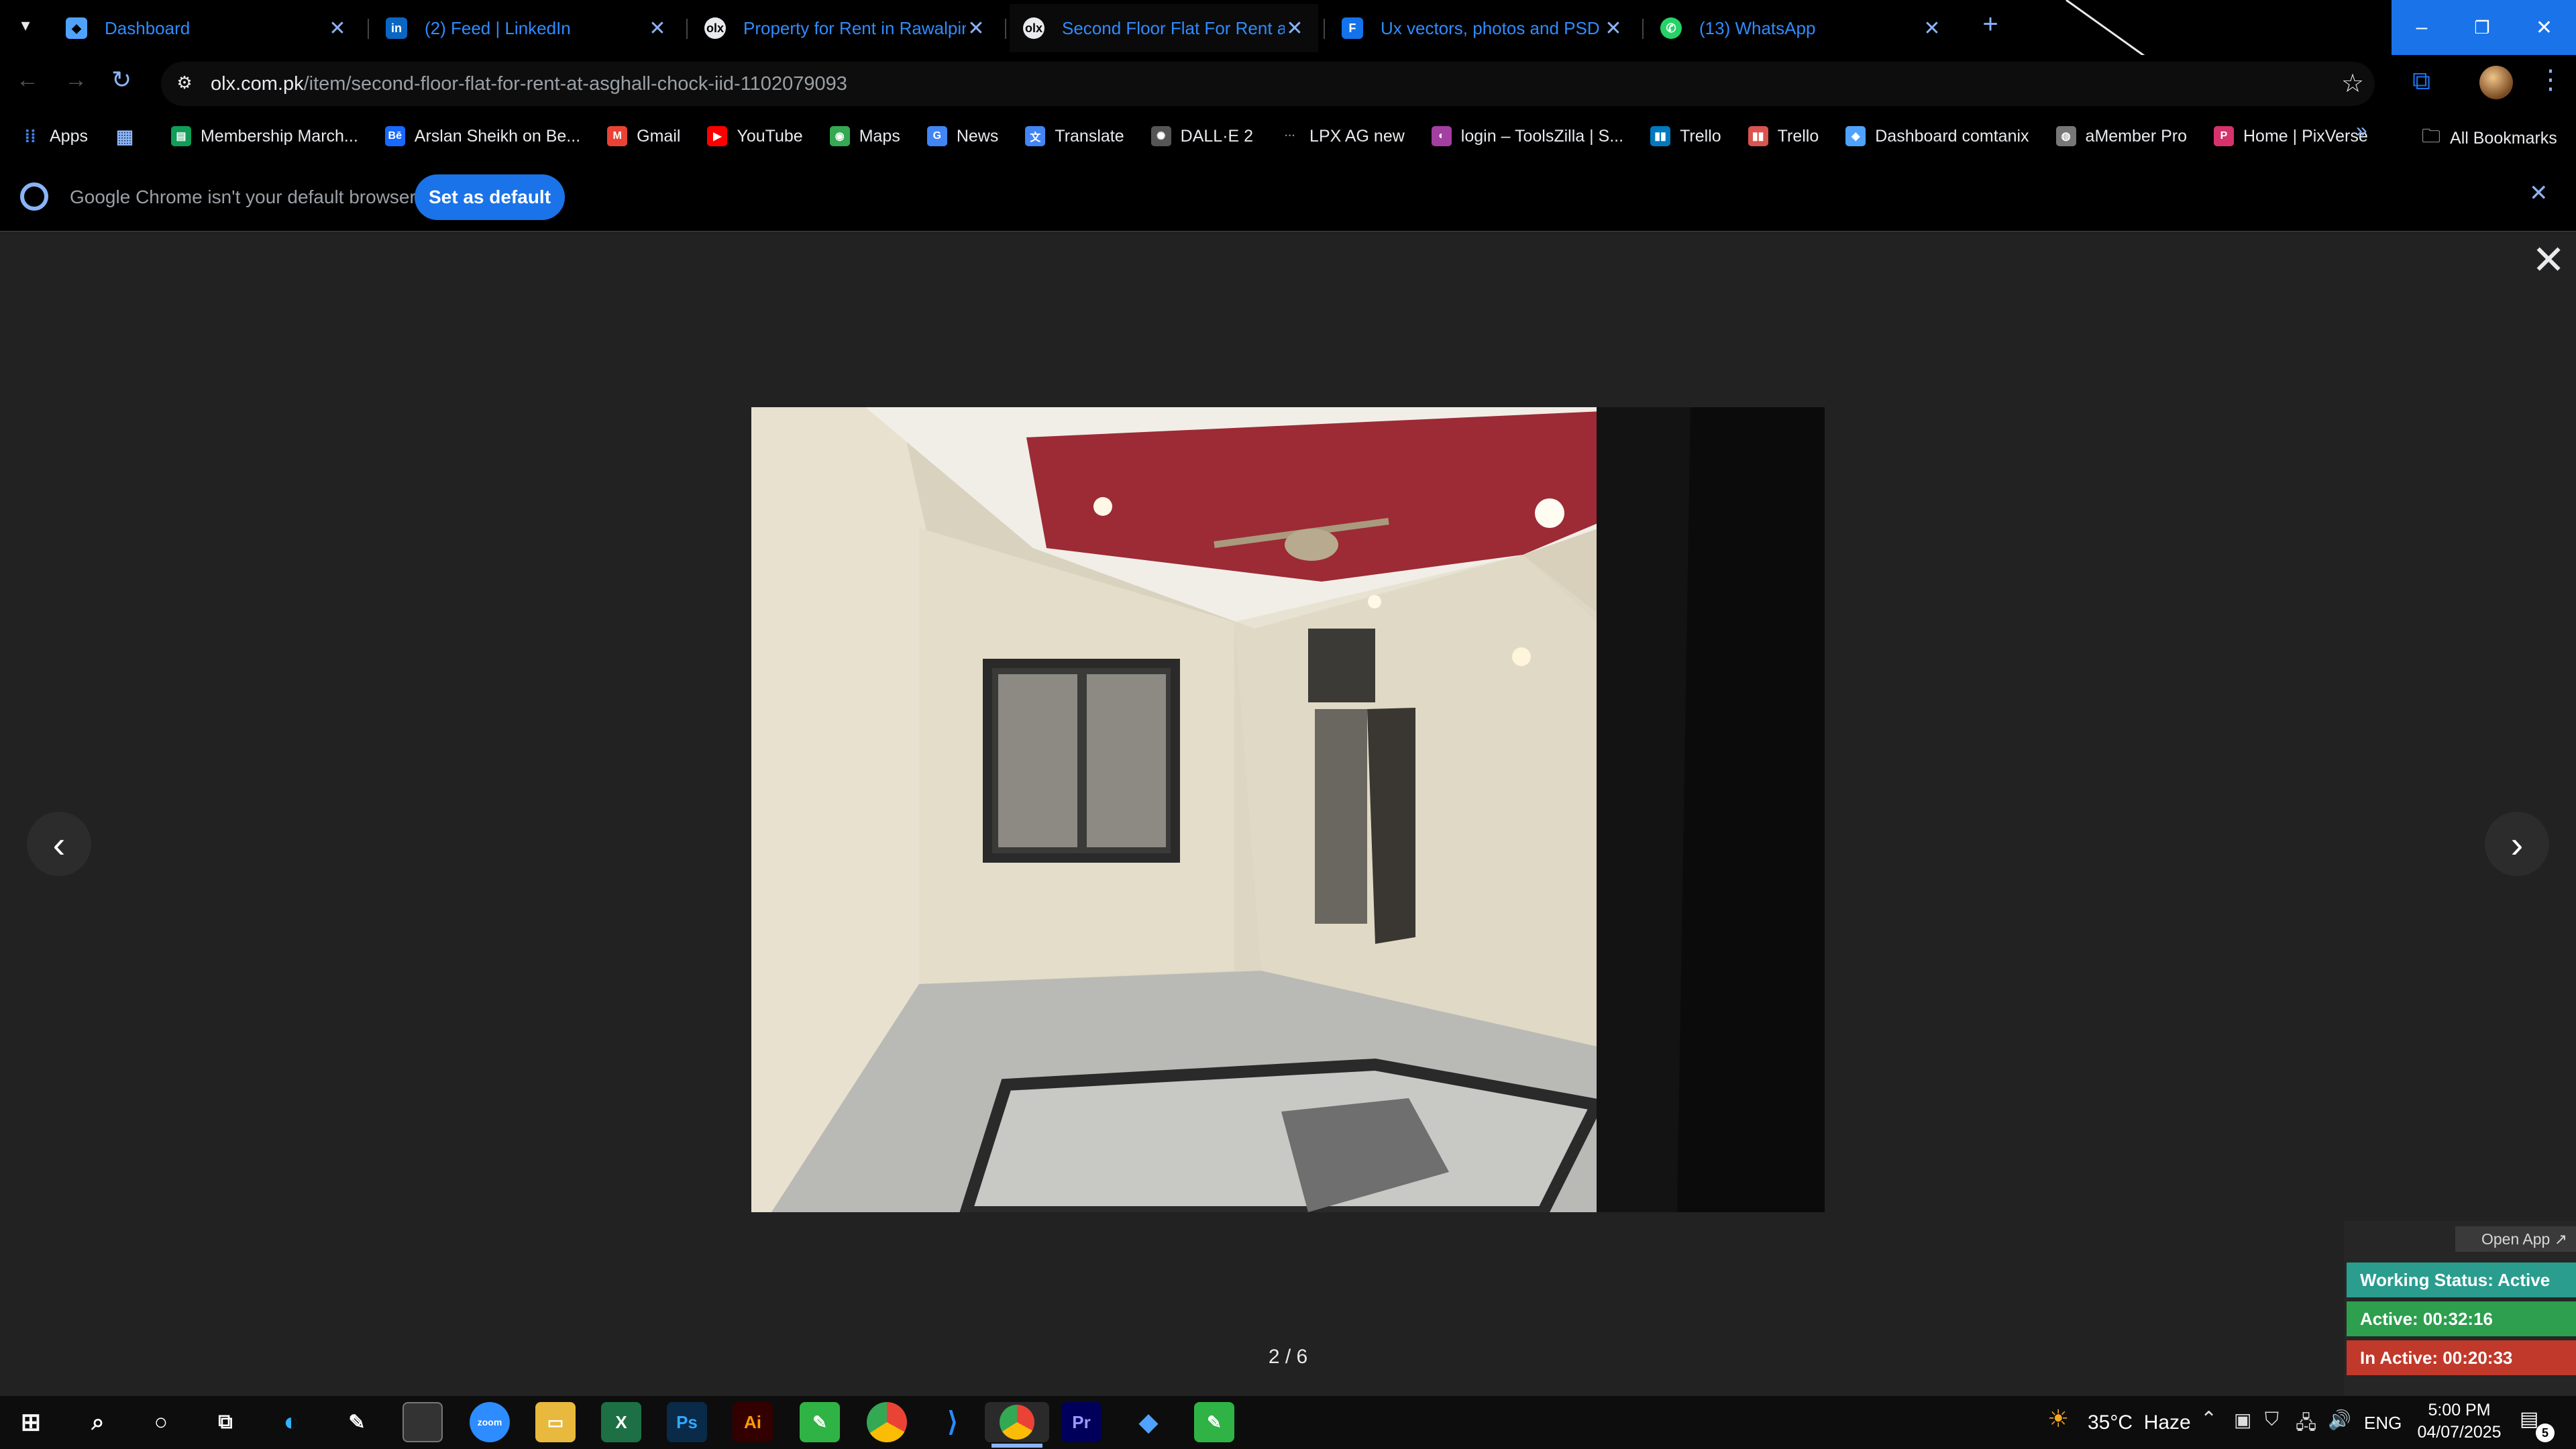  Describe the element at coordinates (687, 1422) in the screenshot. I see `photoshop-icon: Ps` at that location.